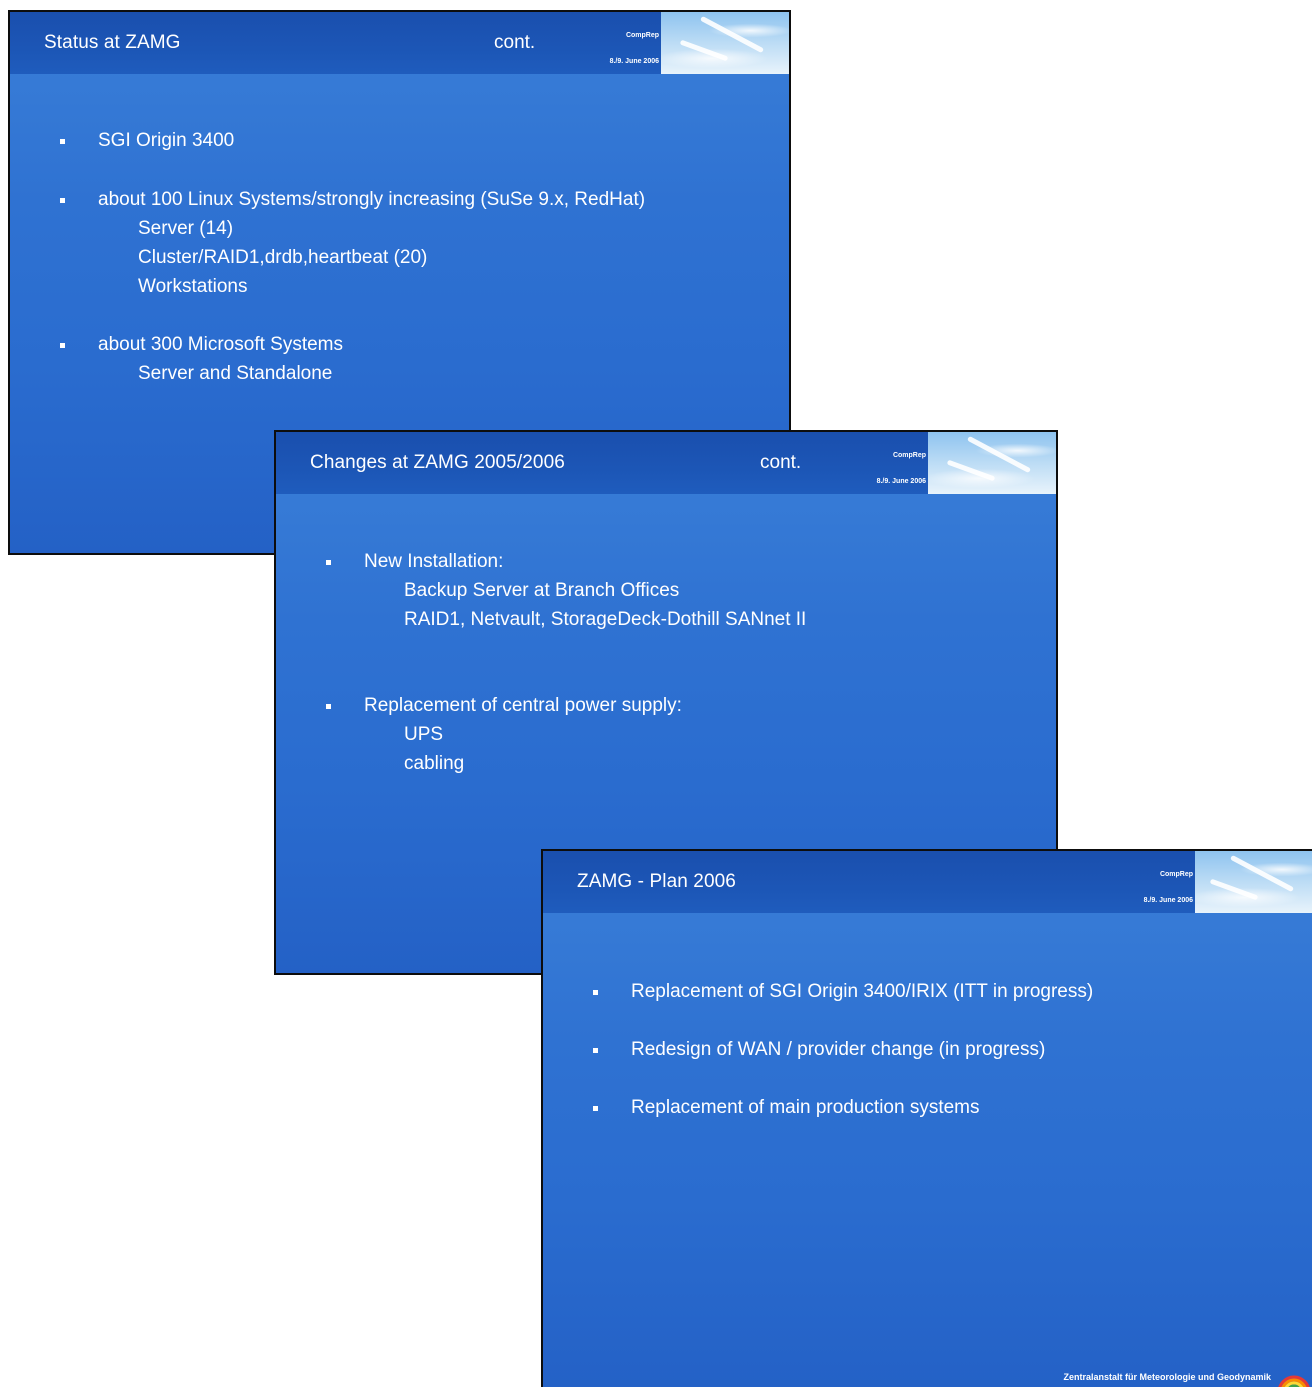 This screenshot has width=1312, height=1387. What do you see at coordinates (186, 228) in the screenshot?
I see `sub-item: Server (14)` at bounding box center [186, 228].